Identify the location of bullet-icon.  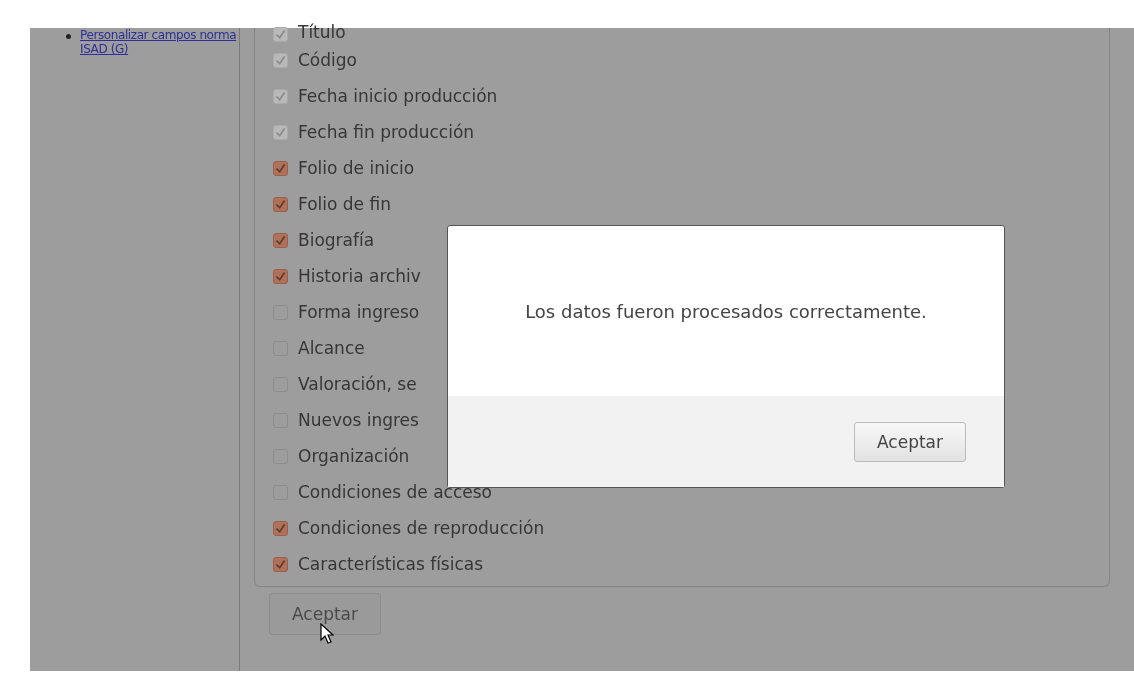
(68, 36).